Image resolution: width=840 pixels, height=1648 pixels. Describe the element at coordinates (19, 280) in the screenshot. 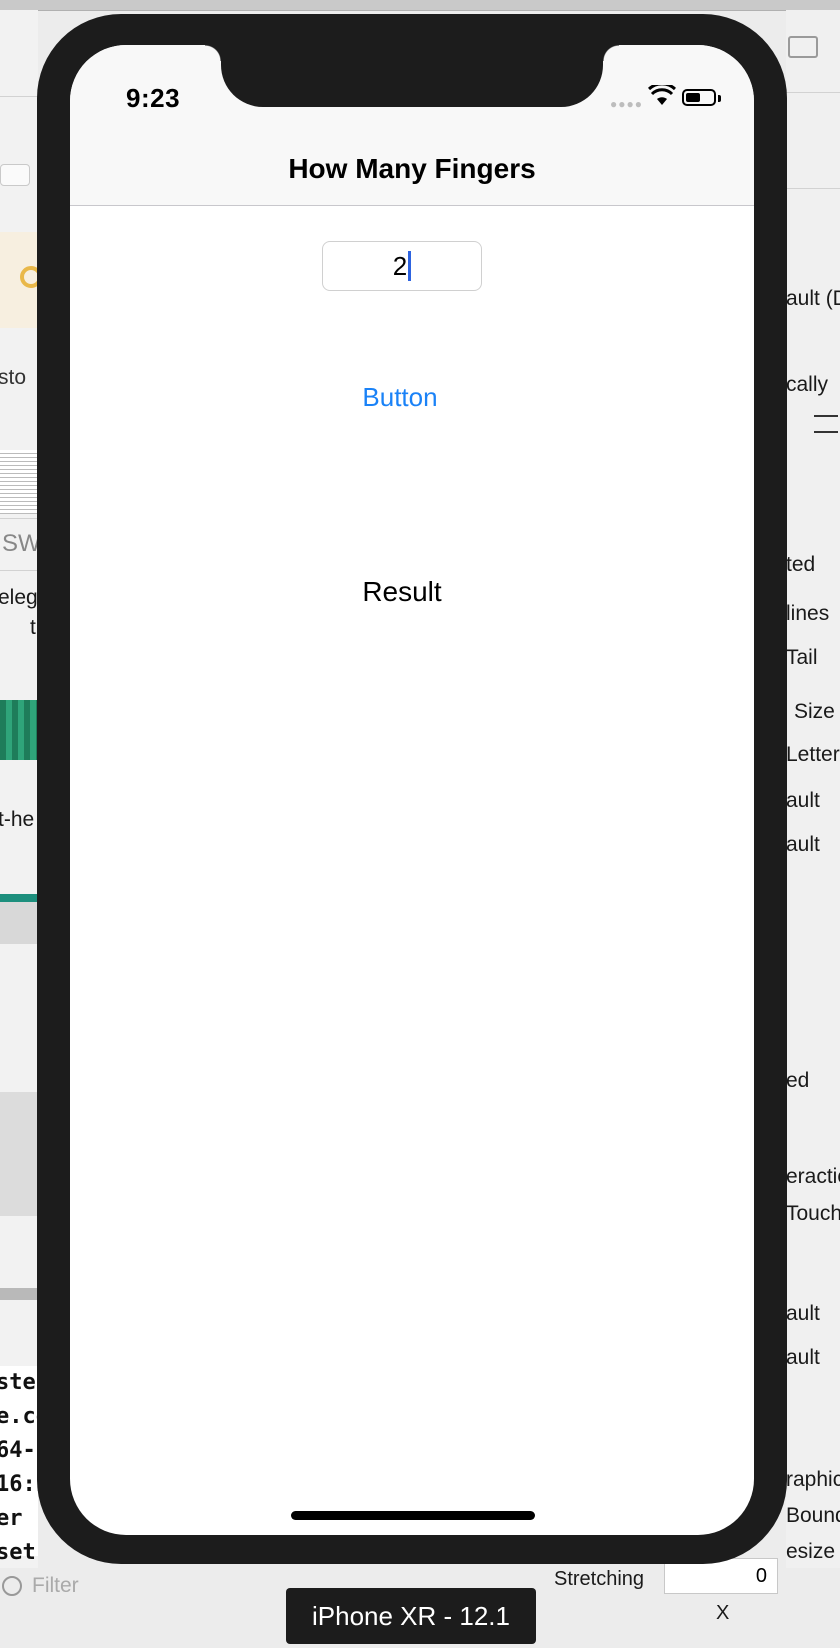

I see `xcode-storyboard-thumbnail` at that location.